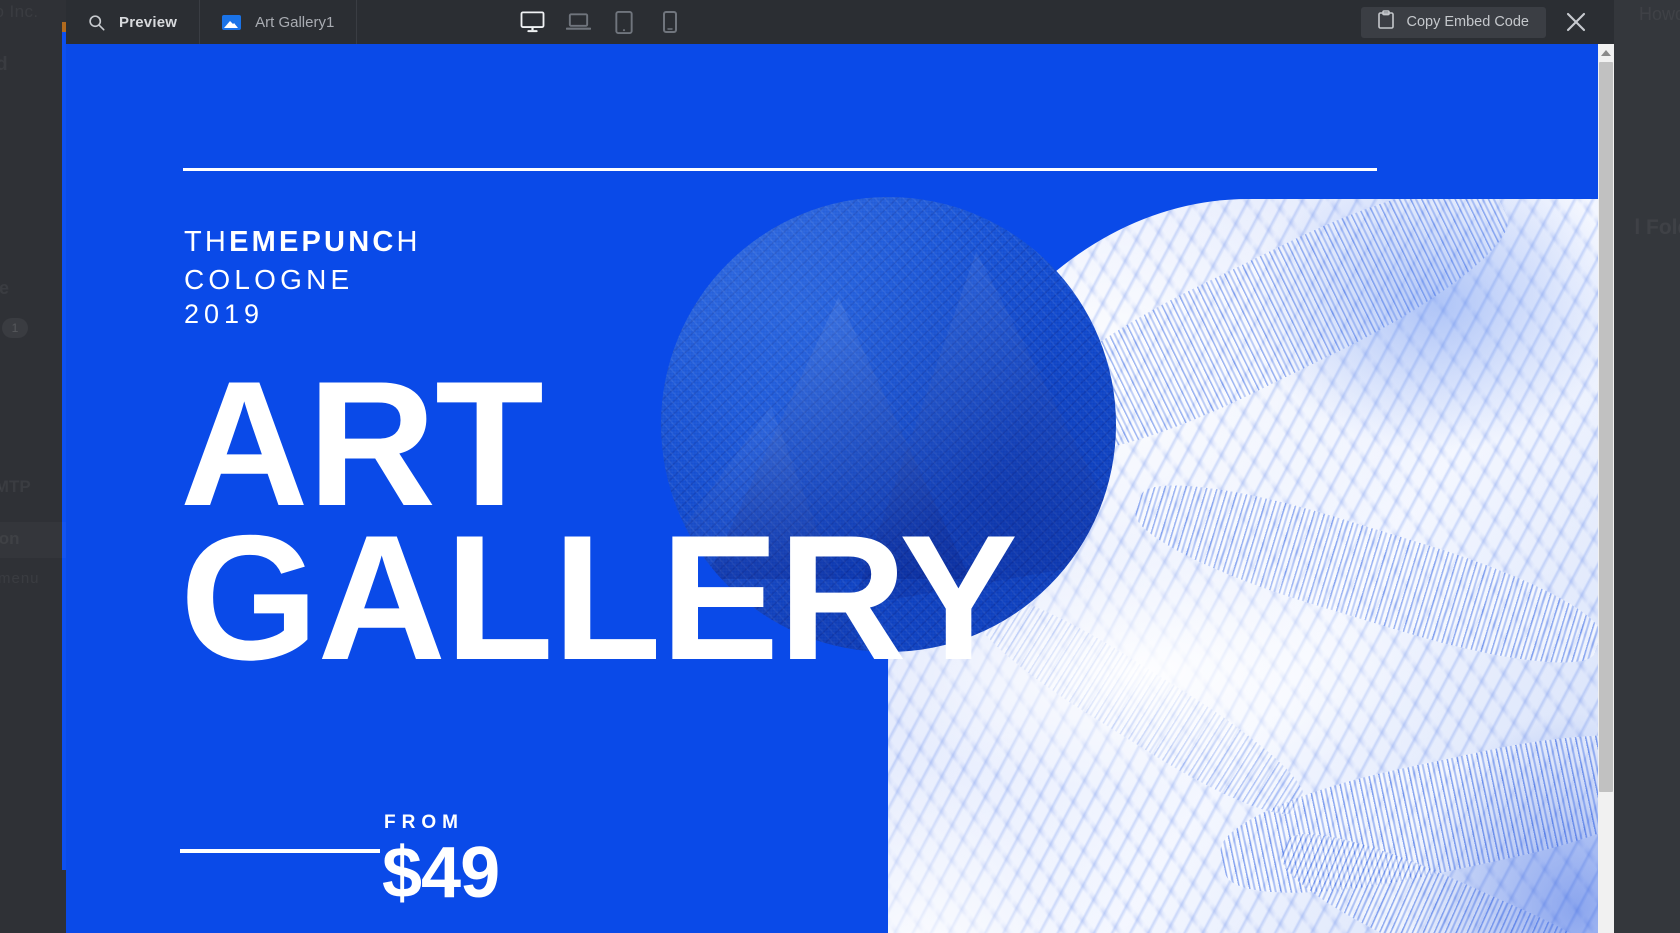  I want to click on mobile-icon, so click(670, 22).